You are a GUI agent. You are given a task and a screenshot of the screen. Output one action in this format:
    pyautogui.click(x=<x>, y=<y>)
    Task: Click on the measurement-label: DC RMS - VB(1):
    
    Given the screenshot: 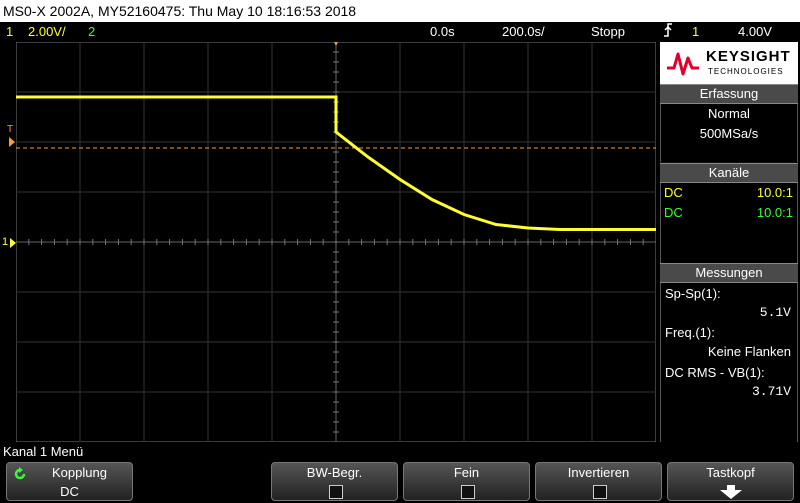 What is the action you would take?
    pyautogui.click(x=715, y=372)
    